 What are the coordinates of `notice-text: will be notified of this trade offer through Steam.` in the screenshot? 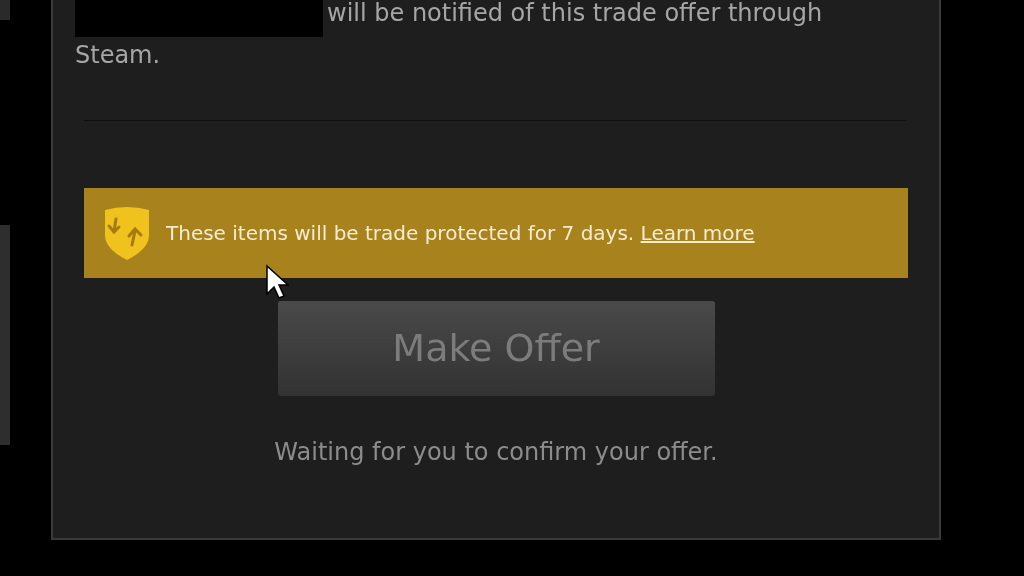 It's located at (449, 35).